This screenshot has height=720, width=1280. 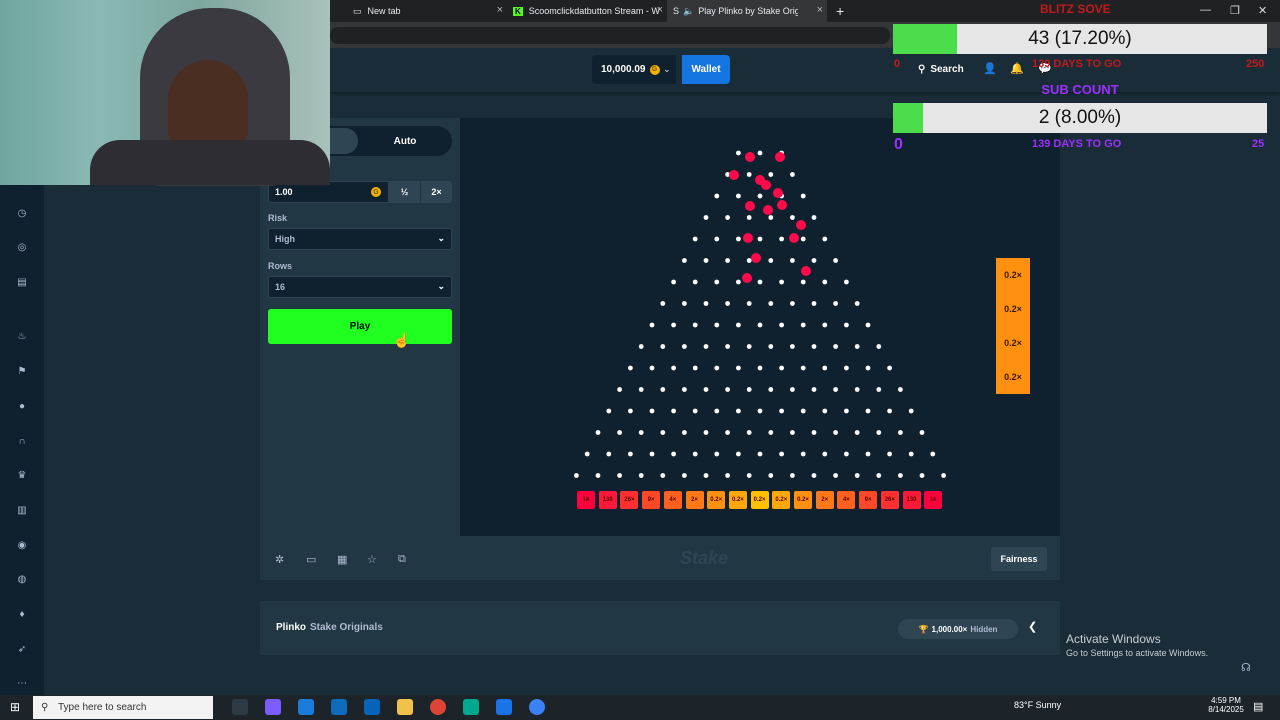 I want to click on crown-icon: ♛, so click(x=22, y=475).